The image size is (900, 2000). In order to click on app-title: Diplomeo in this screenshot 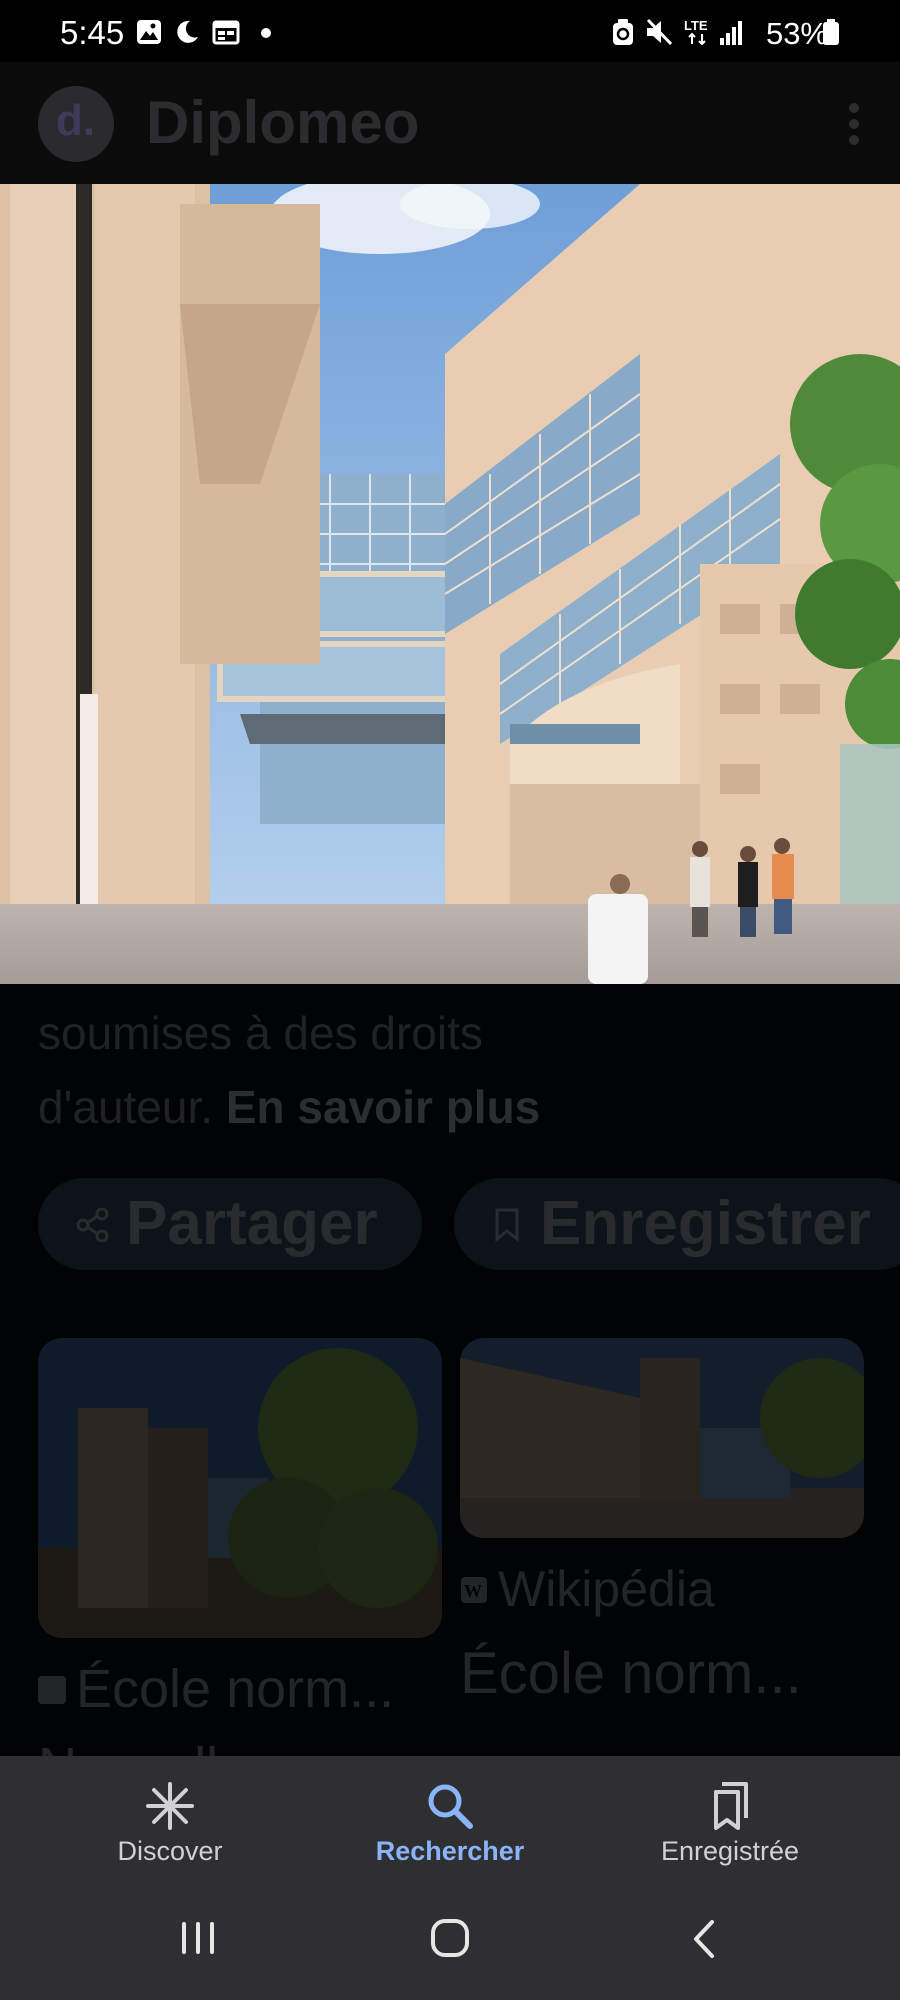, I will do `click(283, 122)`.